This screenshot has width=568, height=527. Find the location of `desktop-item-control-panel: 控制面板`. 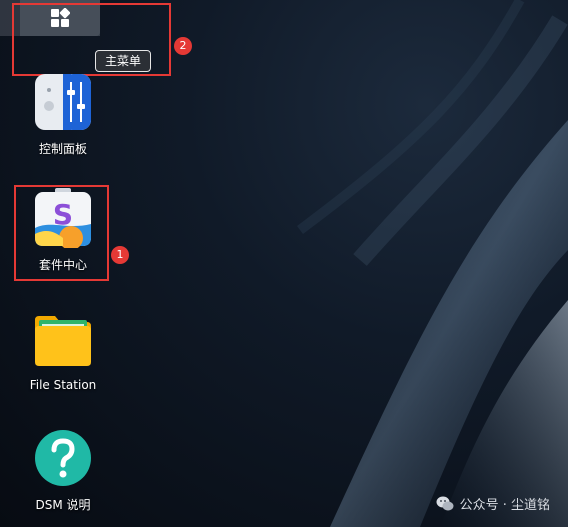

desktop-item-control-panel: 控制面板 is located at coordinates (63, 114).